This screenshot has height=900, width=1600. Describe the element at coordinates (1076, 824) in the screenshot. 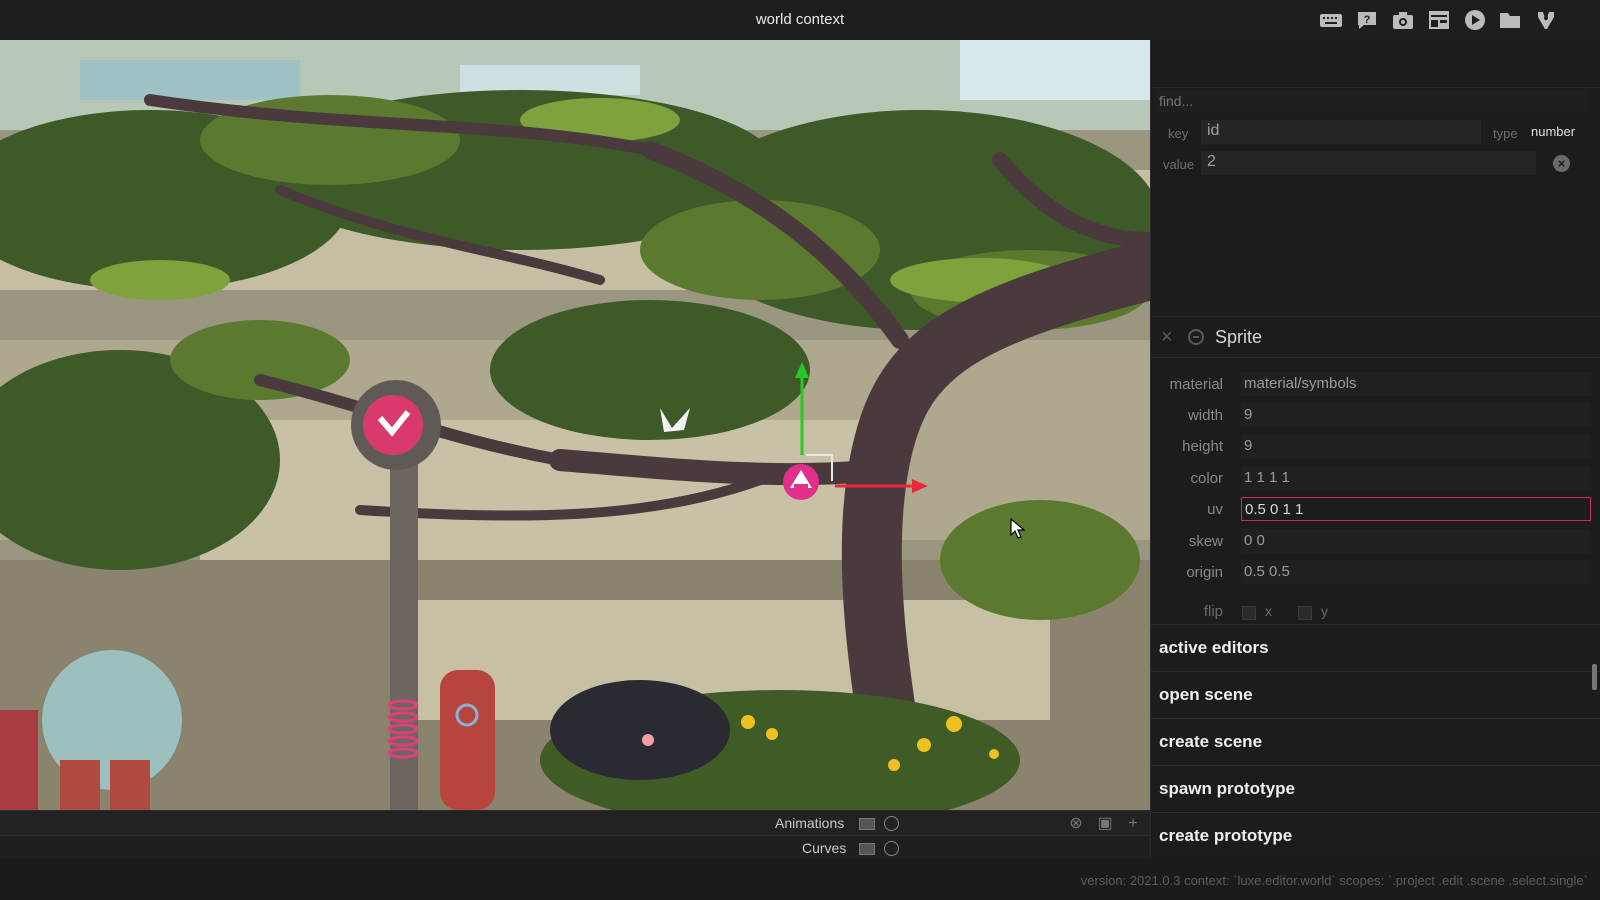

I see `close-icon: ⊗` at that location.